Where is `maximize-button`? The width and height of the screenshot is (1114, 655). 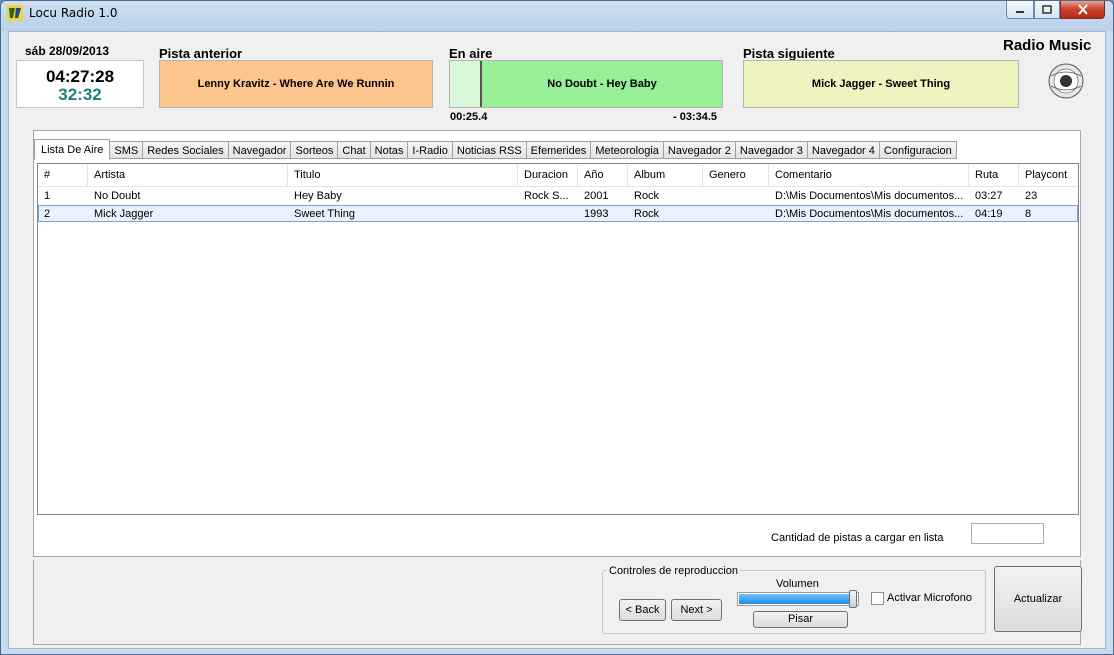
maximize-button is located at coordinates (1047, 10).